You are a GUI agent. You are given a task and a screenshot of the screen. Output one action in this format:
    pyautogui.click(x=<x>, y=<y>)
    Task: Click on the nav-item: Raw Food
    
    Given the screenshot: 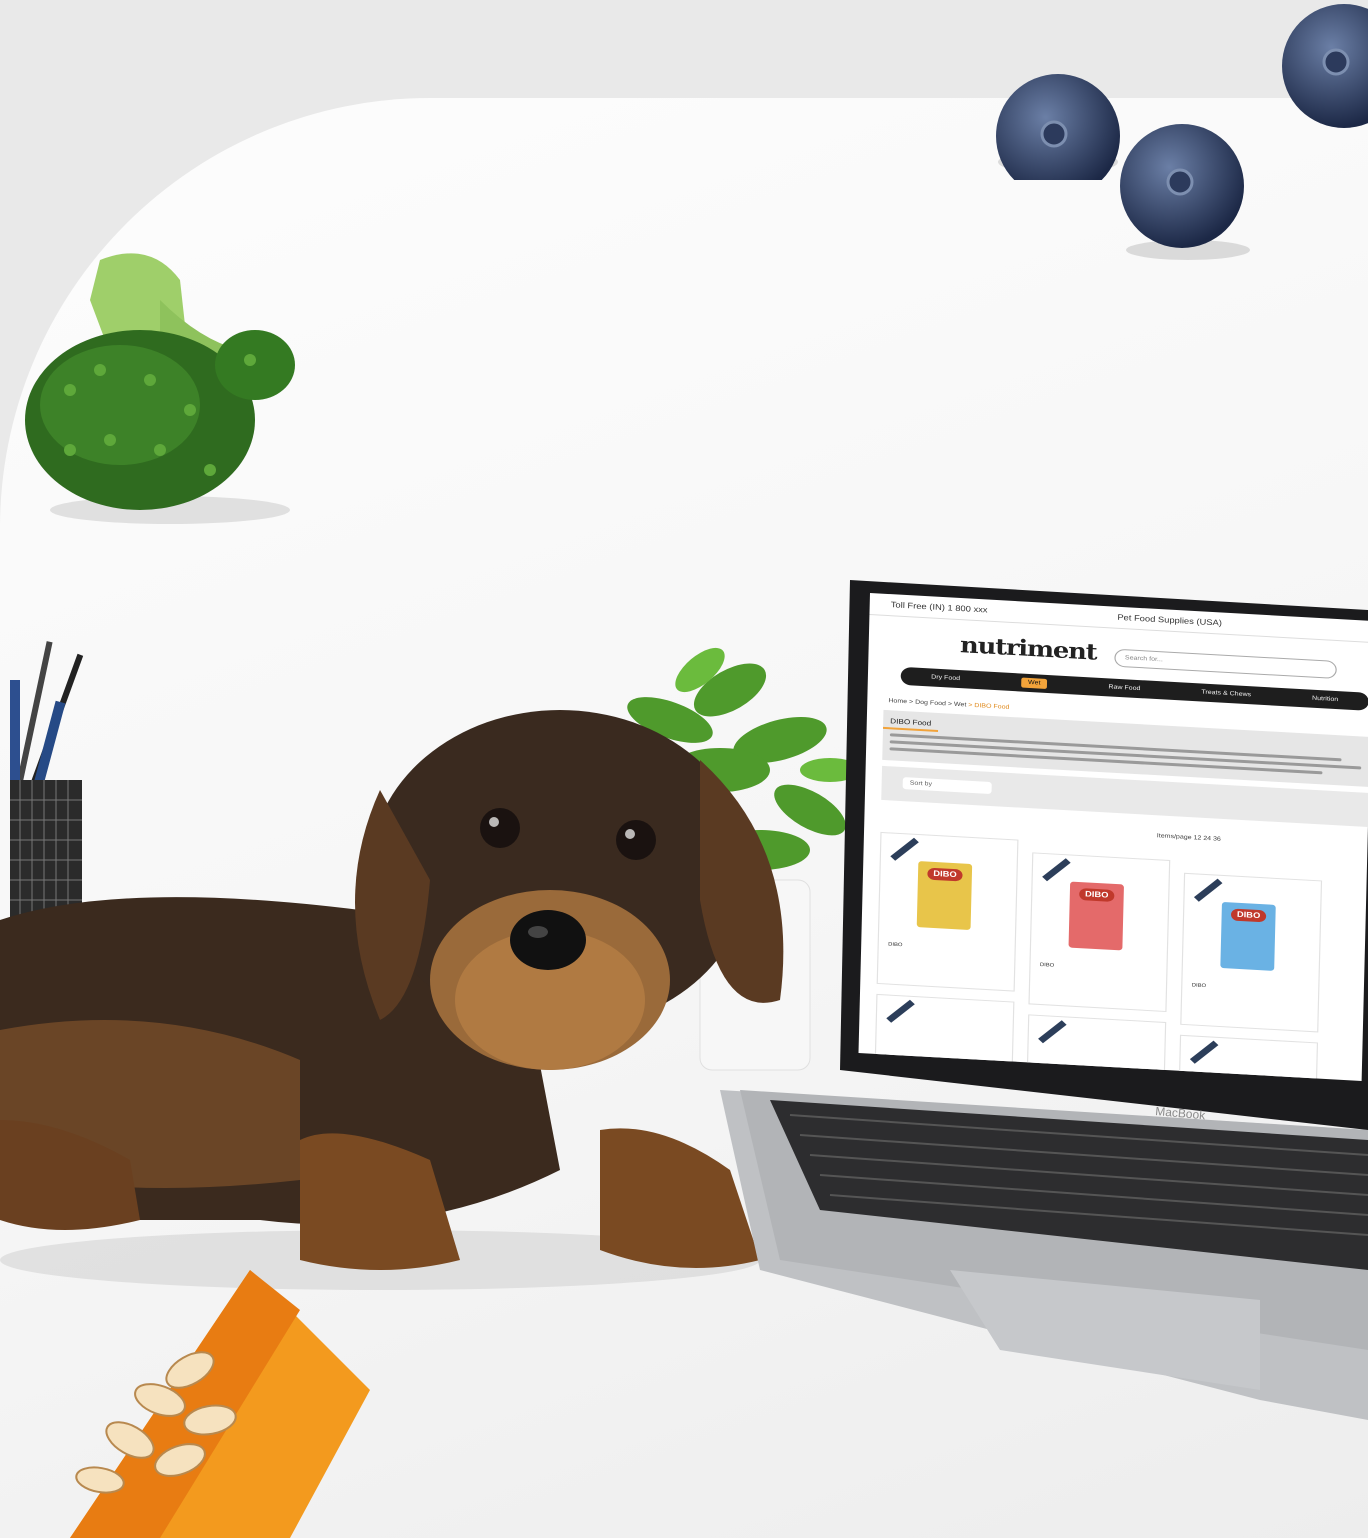 What is the action you would take?
    pyautogui.click(x=1124, y=688)
    